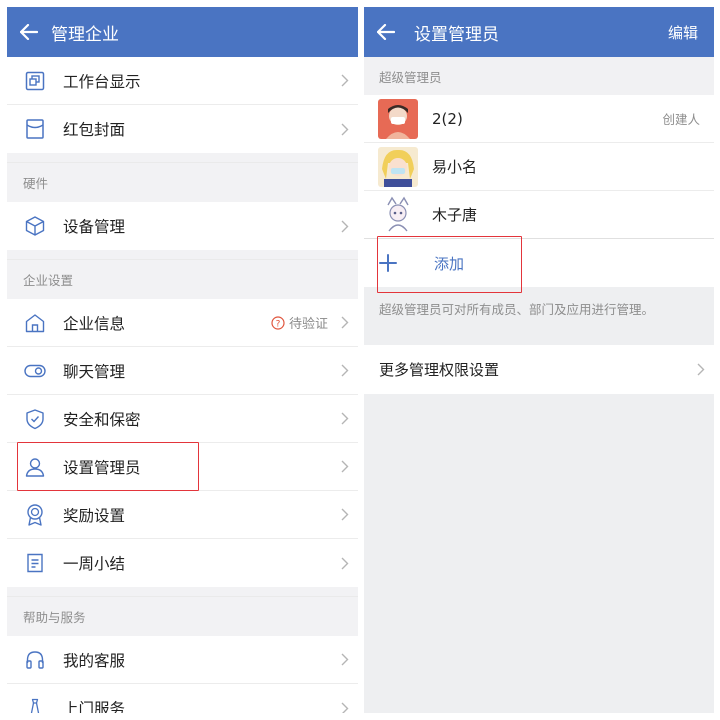  Describe the element at coordinates (94, 564) in the screenshot. I see `menu-item-label: 一周小结` at that location.